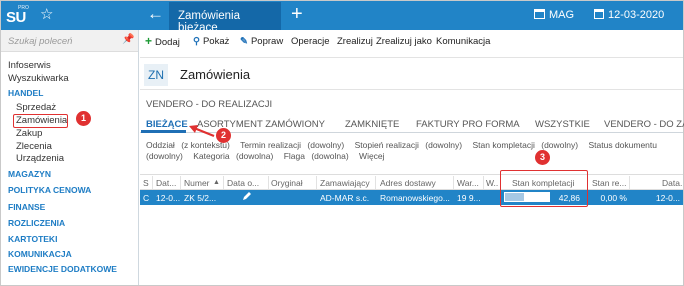 Image resolution: width=684 pixels, height=286 pixels. I want to click on cell-customer: AD-MAR s.c., so click(345, 198).